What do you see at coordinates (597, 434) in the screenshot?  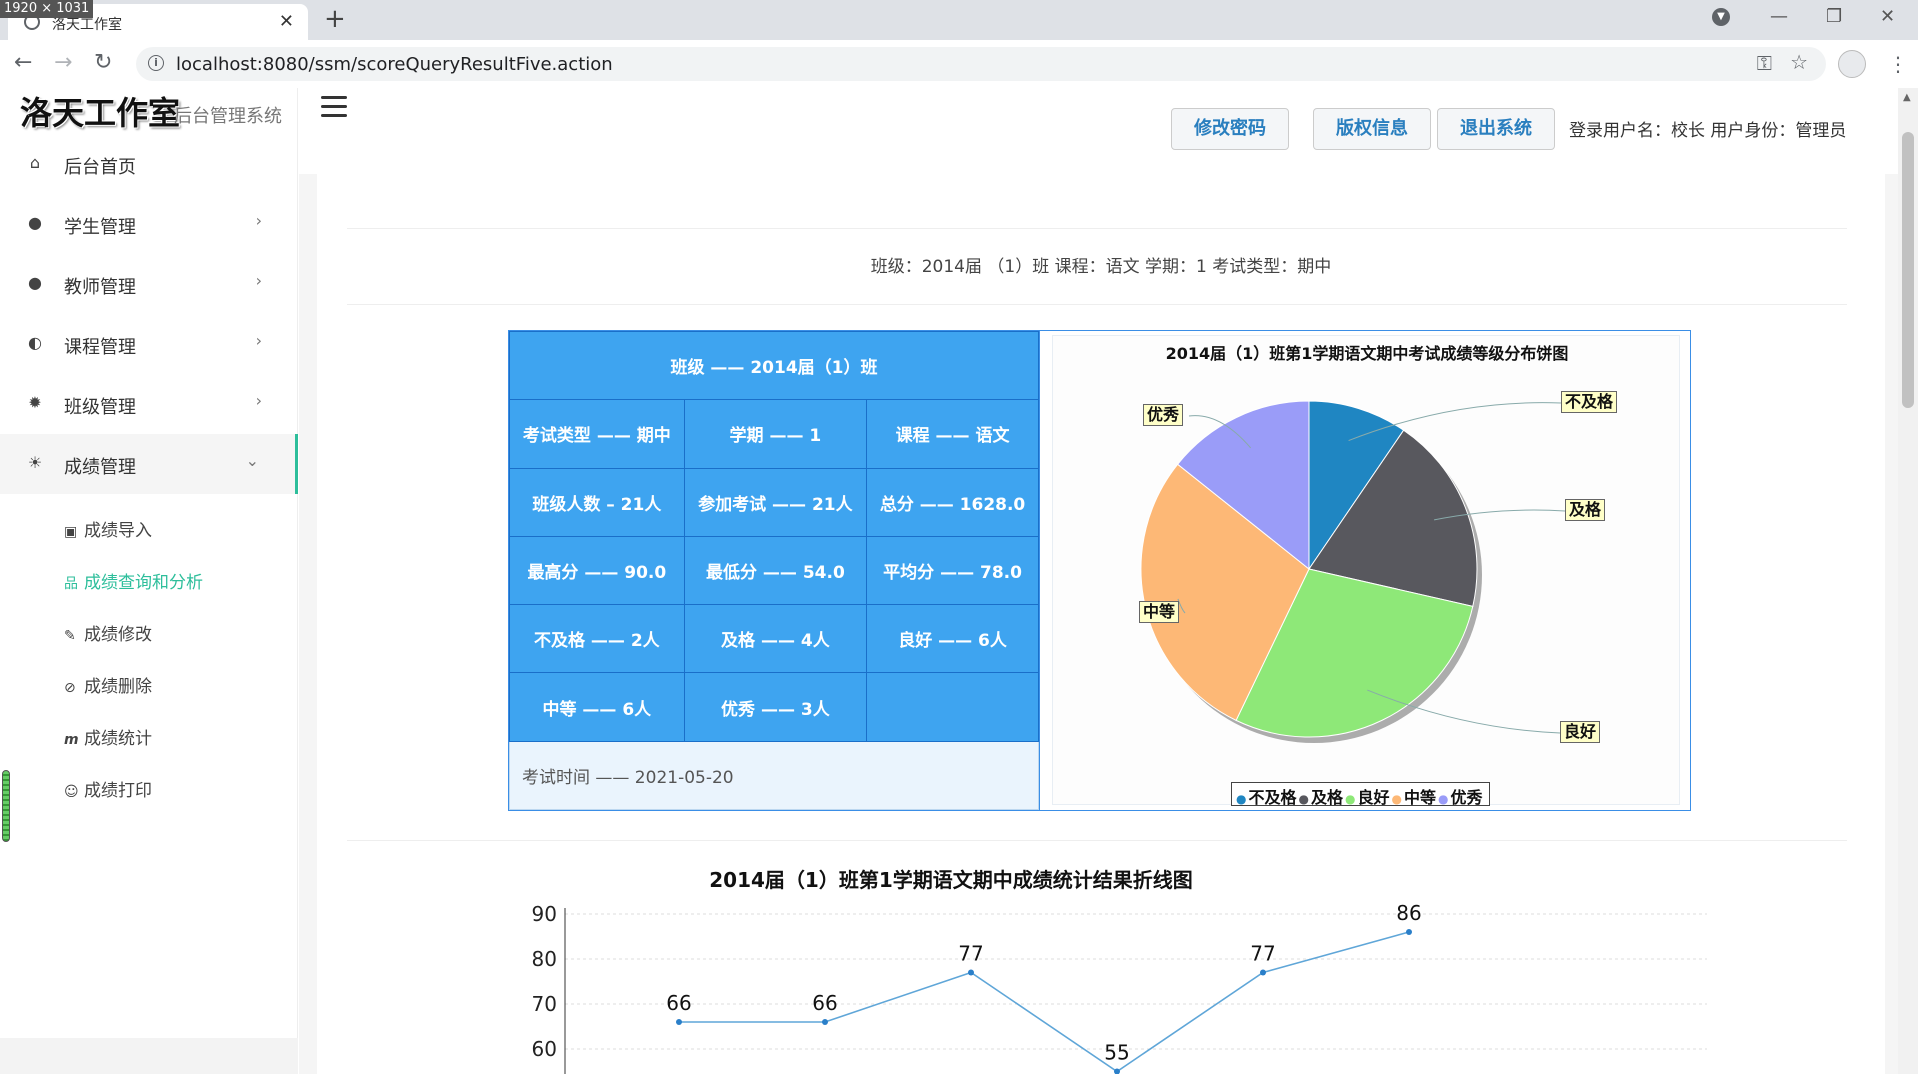 I see `stat-exam-type: 考试类型 —— 期中` at bounding box center [597, 434].